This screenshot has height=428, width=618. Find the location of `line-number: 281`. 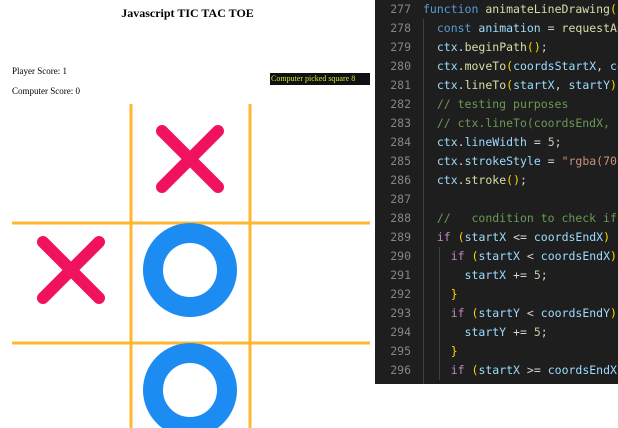

line-number: 281 is located at coordinates (400, 85).